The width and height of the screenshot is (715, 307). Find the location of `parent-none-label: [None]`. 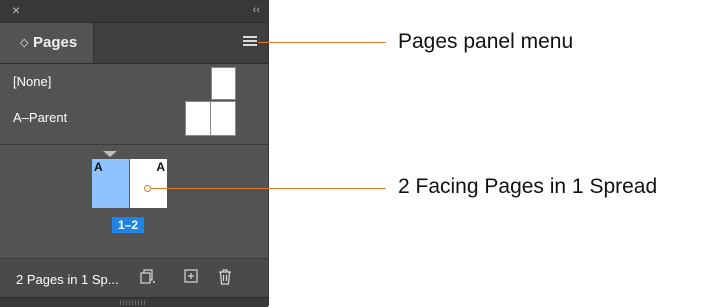

parent-none-label: [None] is located at coordinates (32, 82).